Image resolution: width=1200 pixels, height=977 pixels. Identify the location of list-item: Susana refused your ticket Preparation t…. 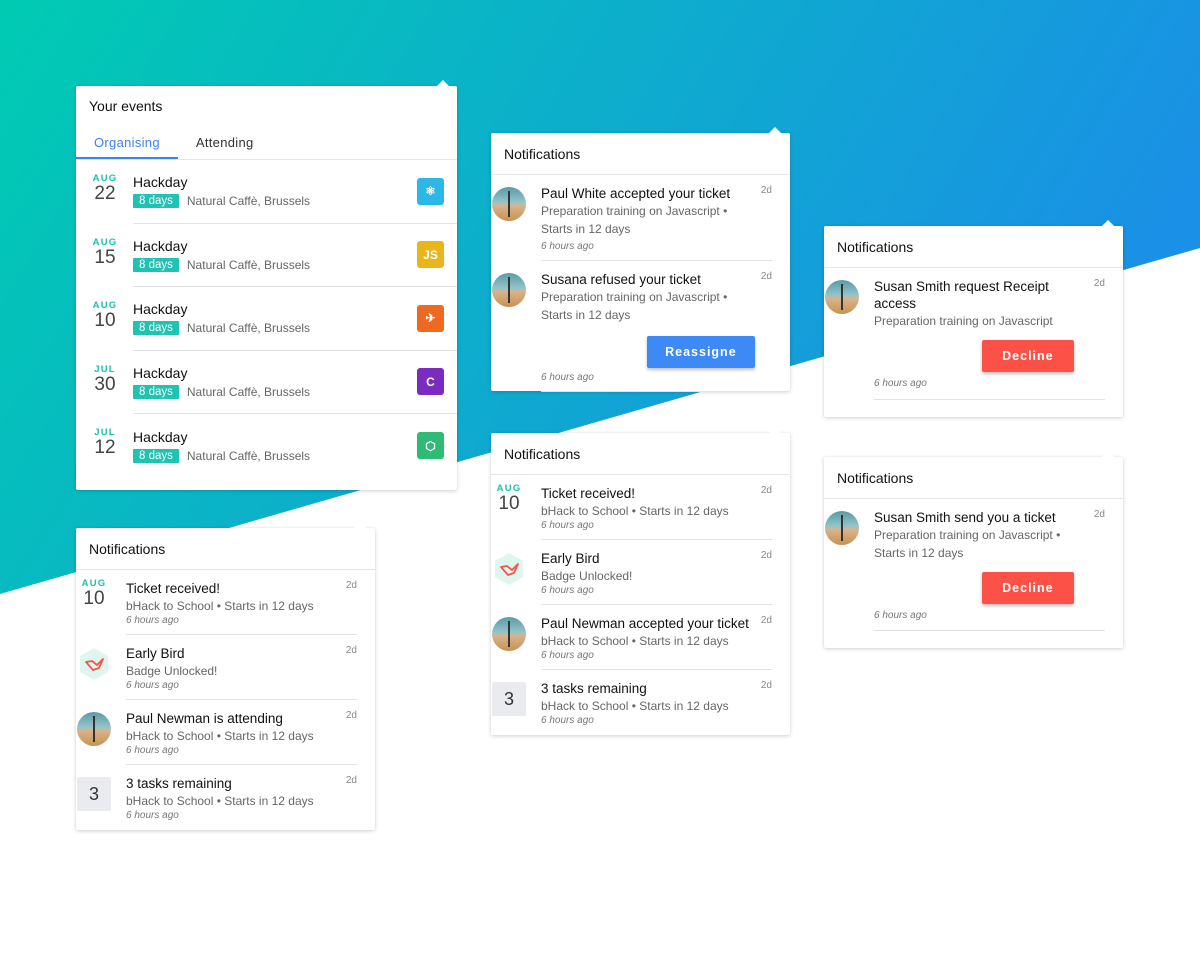
(632, 326).